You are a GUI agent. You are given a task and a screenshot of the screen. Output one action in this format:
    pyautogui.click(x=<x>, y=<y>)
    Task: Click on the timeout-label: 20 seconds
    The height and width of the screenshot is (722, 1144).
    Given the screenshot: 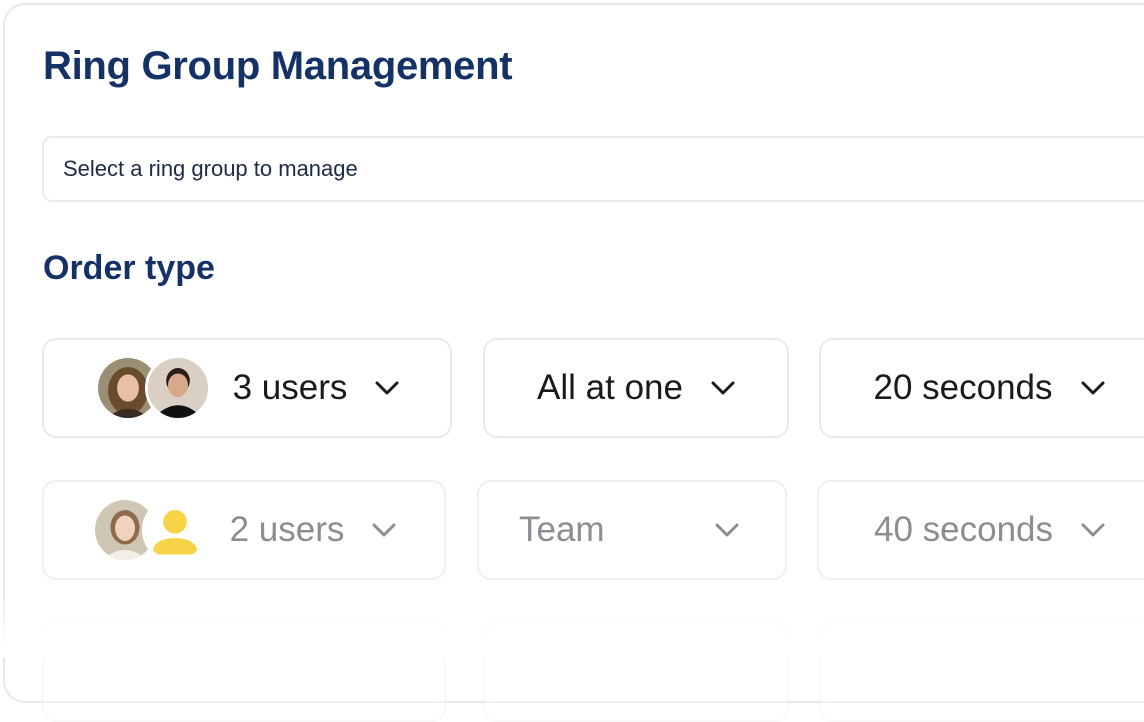 What is the action you would take?
    pyautogui.click(x=963, y=387)
    